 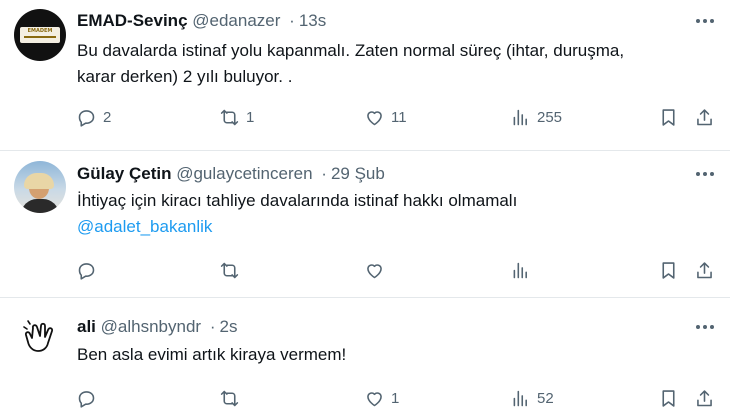 I want to click on tweet-header: Gülay Çetin @gulaycetinceren · 29 Şub, so click(x=231, y=174).